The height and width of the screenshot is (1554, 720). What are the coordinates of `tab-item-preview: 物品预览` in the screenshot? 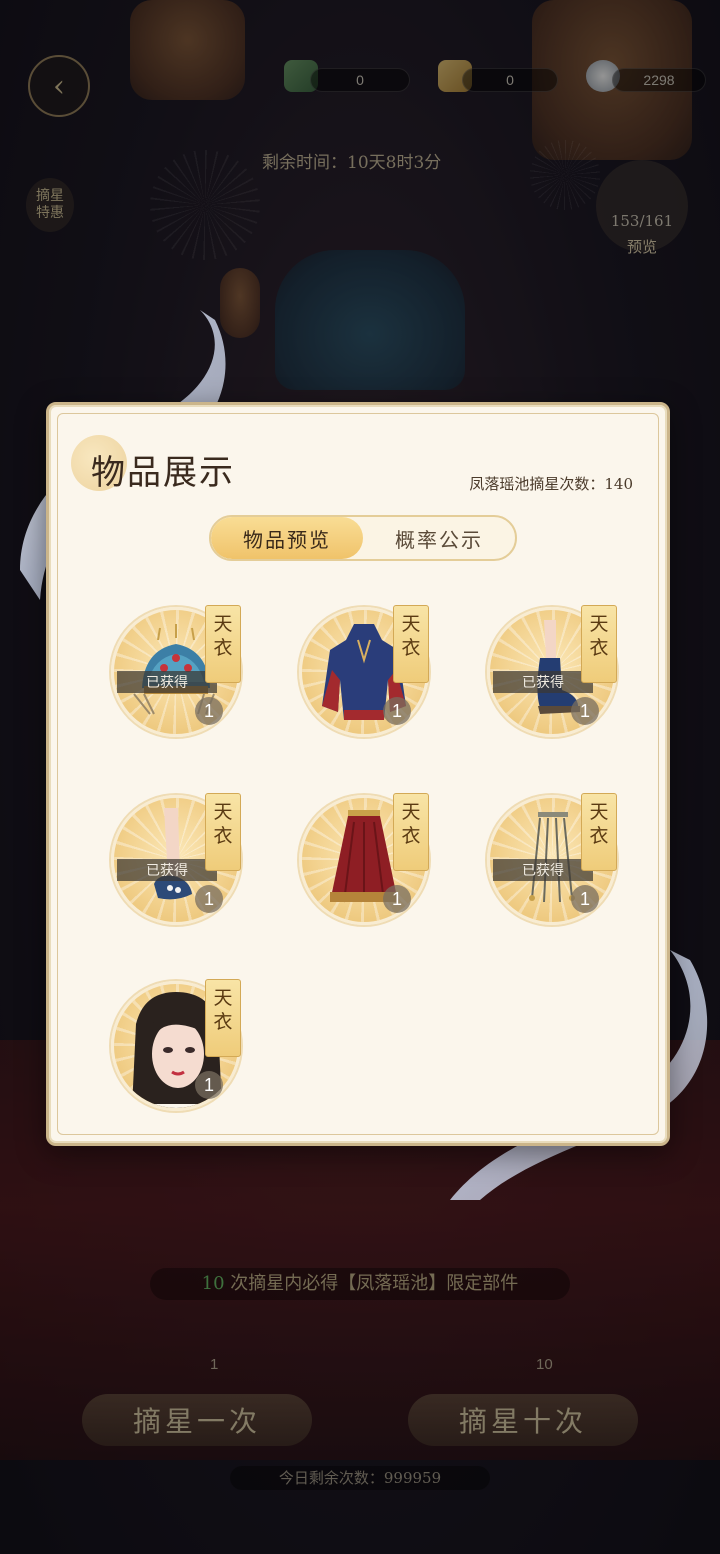 It's located at (287, 538).